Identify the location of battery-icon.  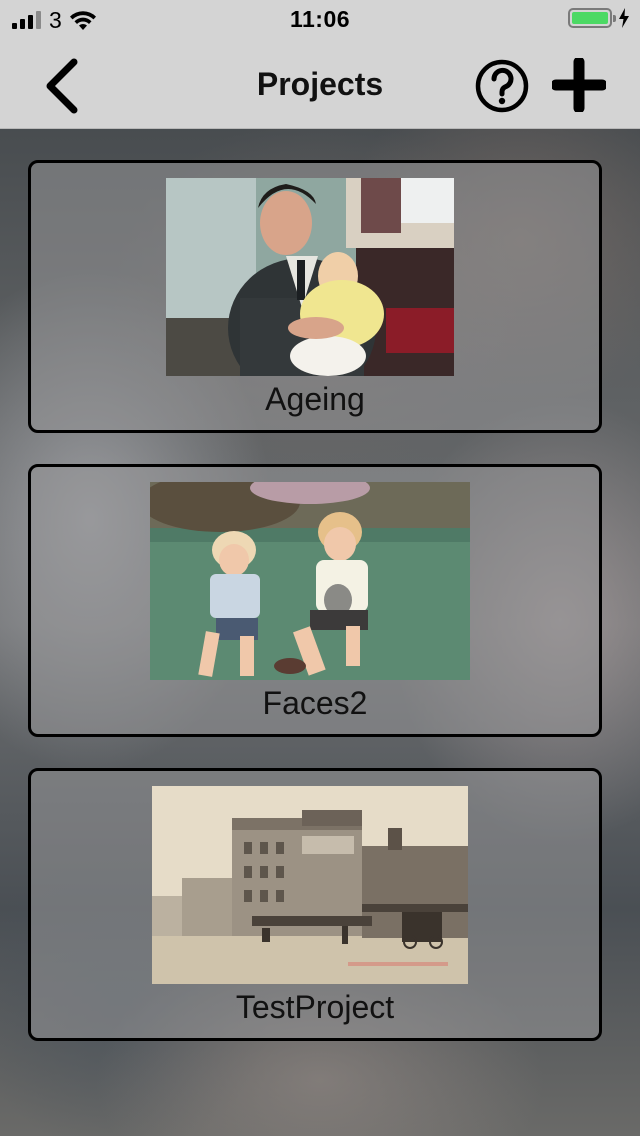
(592, 18).